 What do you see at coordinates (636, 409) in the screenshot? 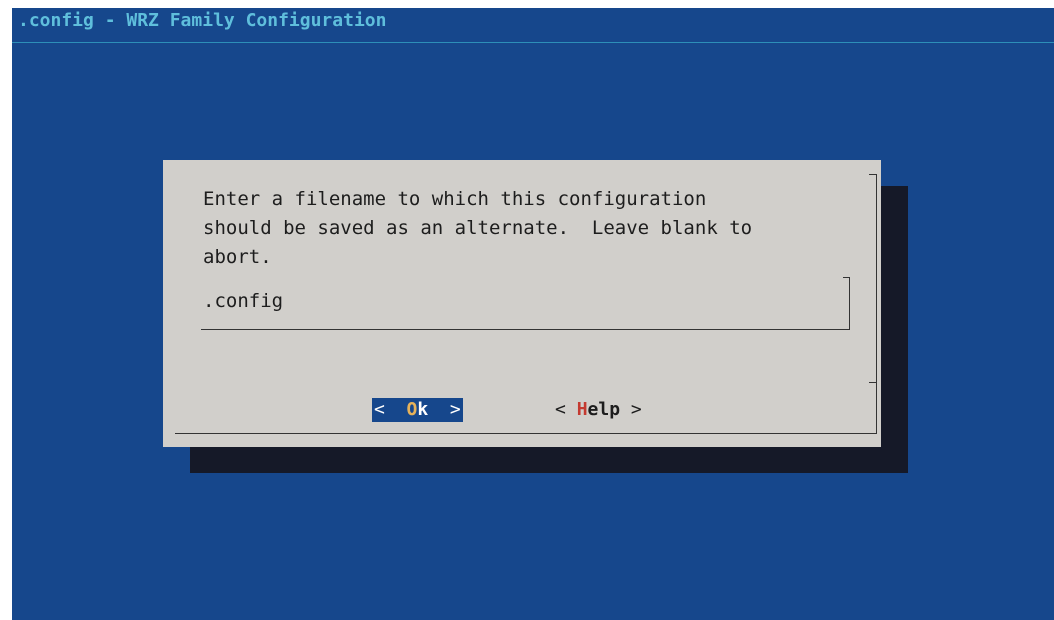
I see `help-button-right-bracket: >` at bounding box center [636, 409].